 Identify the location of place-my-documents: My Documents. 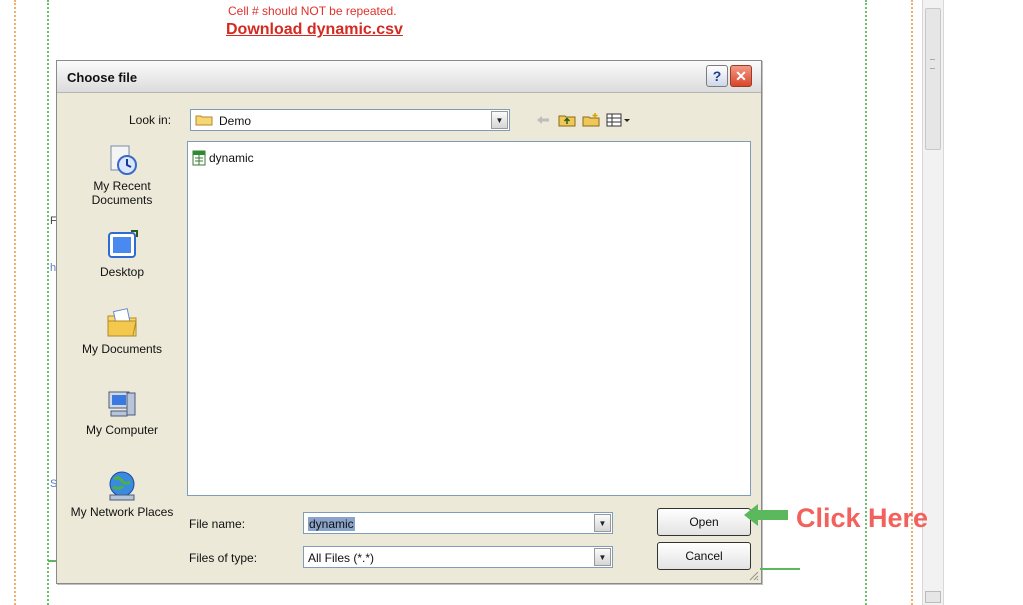
(122, 331).